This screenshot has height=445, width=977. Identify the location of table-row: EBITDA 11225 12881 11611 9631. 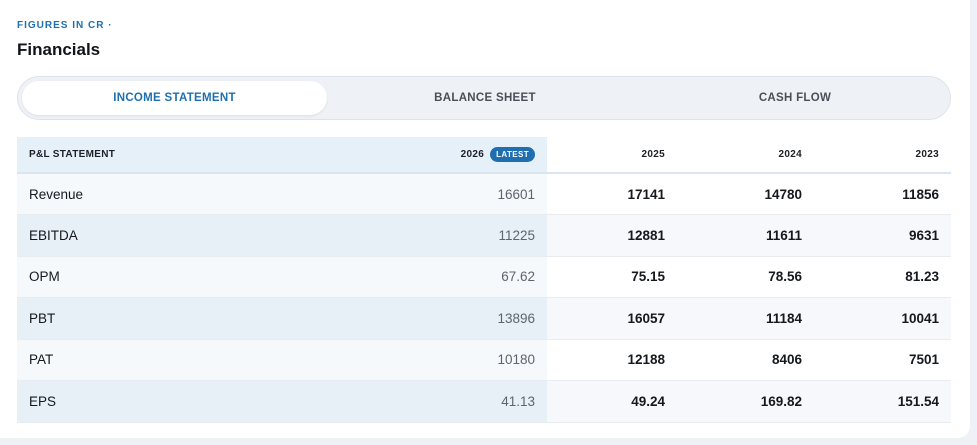
(484, 235).